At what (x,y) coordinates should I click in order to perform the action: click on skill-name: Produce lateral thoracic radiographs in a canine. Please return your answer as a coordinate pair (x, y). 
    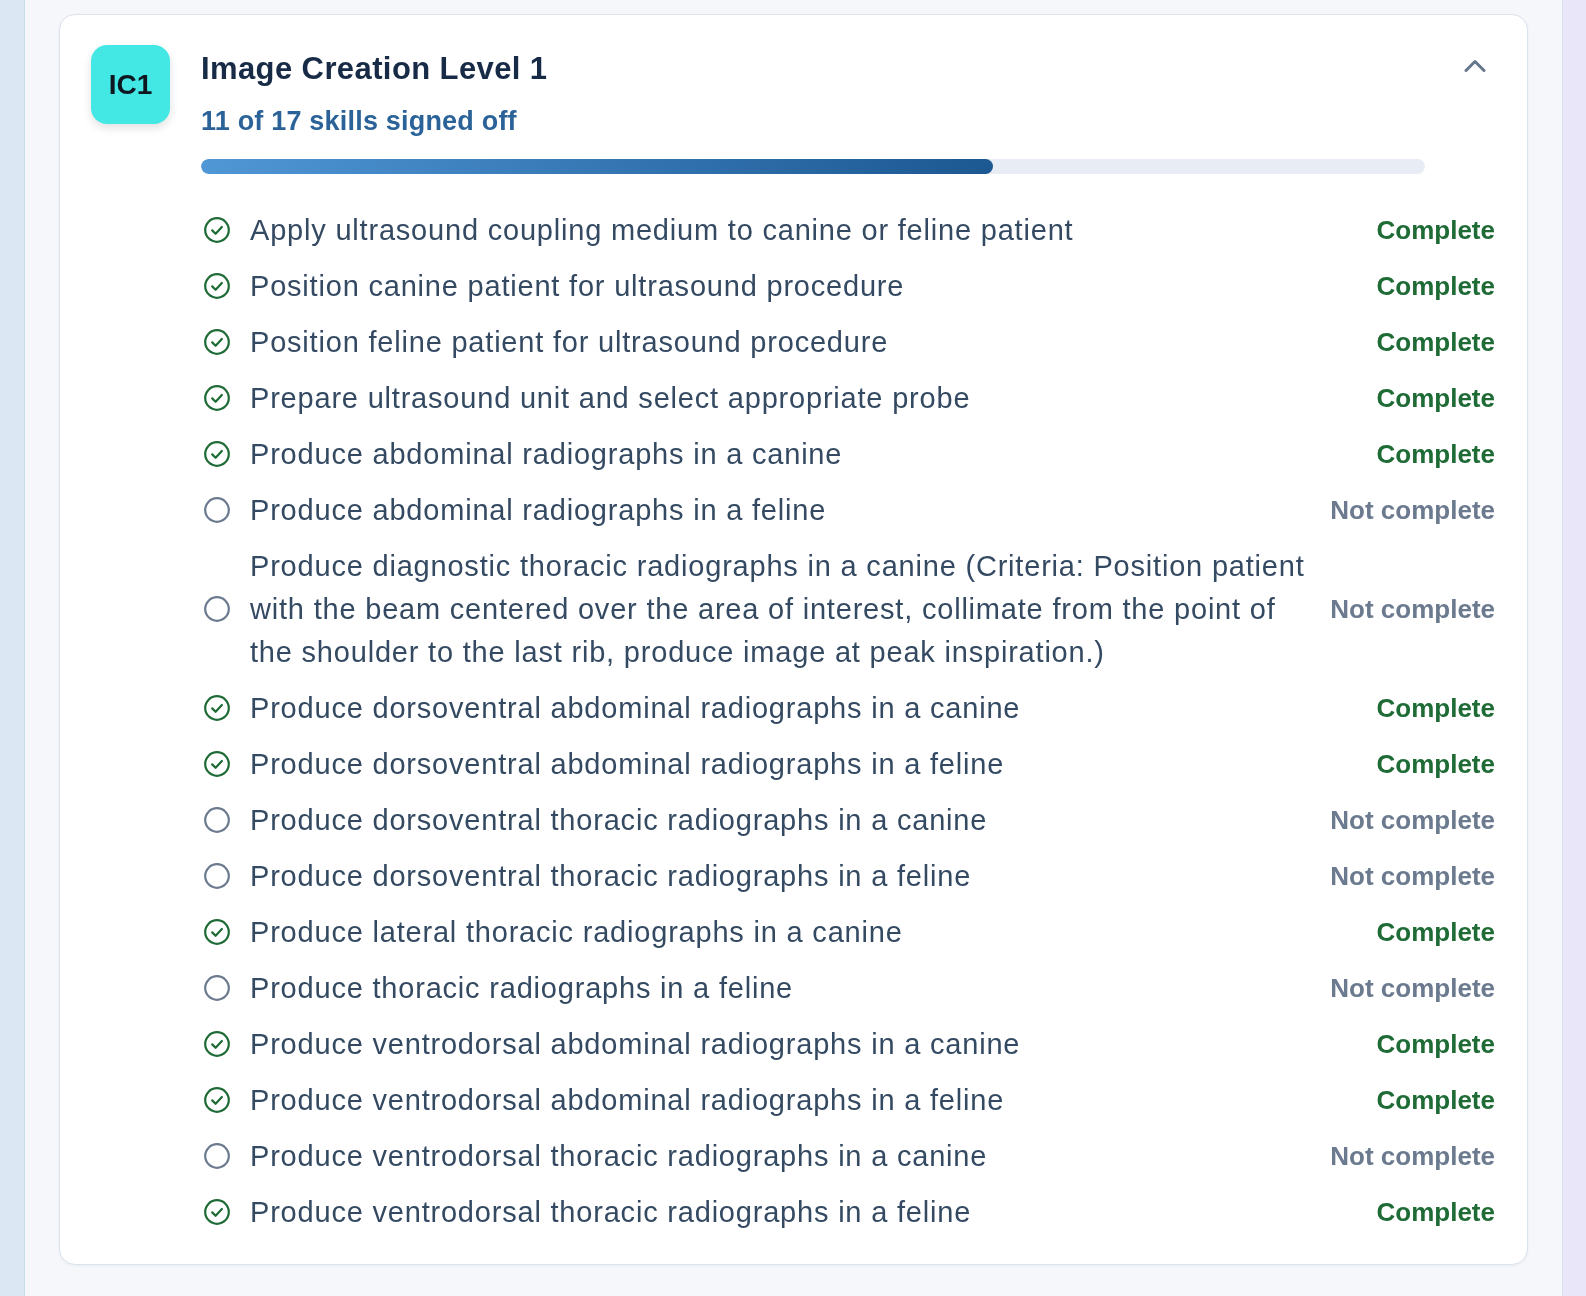
    Looking at the image, I should click on (577, 932).